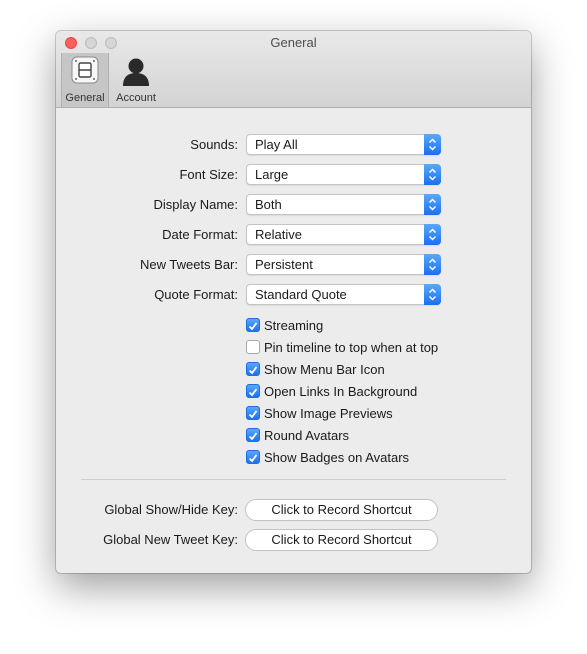  What do you see at coordinates (171, 509) in the screenshot?
I see `show-hide-key-label: Global Show/Hide Key:` at bounding box center [171, 509].